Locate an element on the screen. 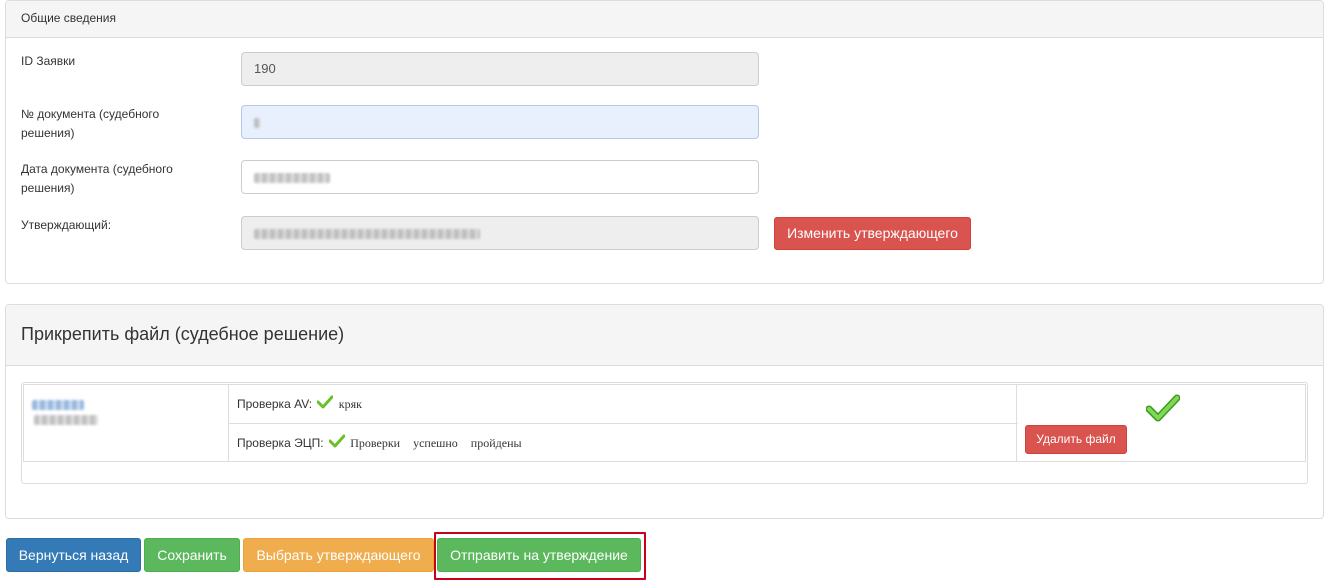 The height and width of the screenshot is (583, 1331). file-name-link is located at coordinates (58, 404).